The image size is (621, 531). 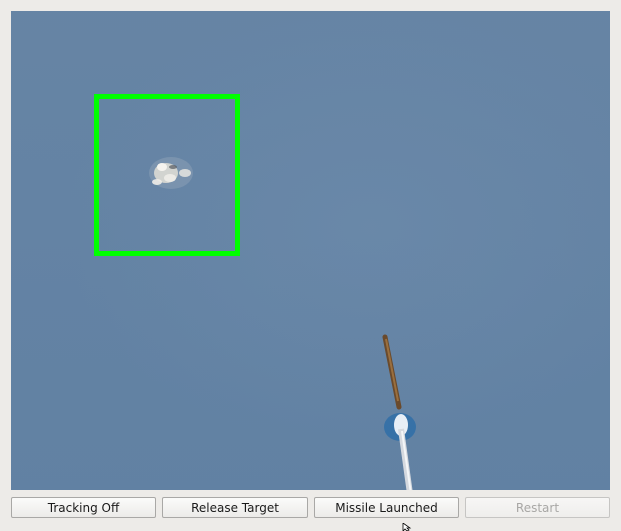 What do you see at coordinates (407, 527) in the screenshot?
I see `mouse-pointer-icon` at bounding box center [407, 527].